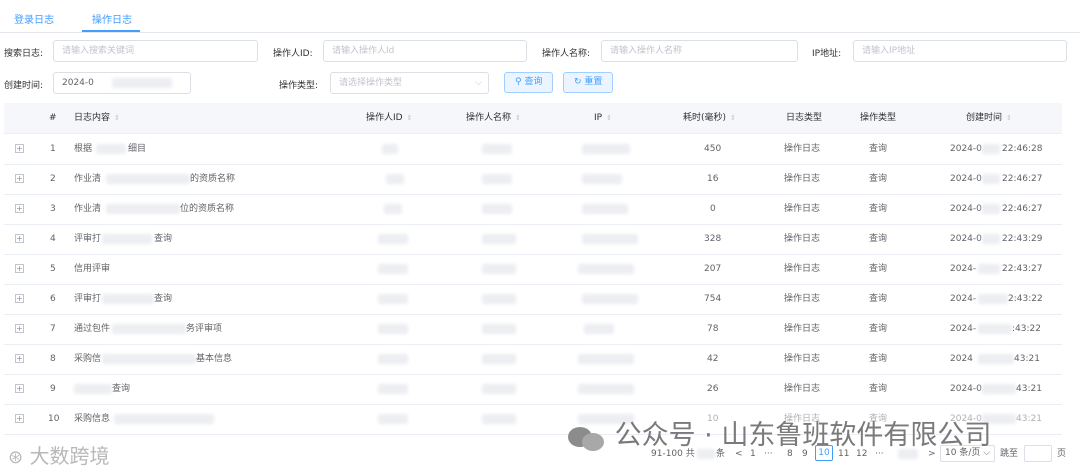 This screenshot has height=473, width=1080. What do you see at coordinates (155, 51) in the screenshot?
I see `search-input: 请输入搜索关键词` at bounding box center [155, 51].